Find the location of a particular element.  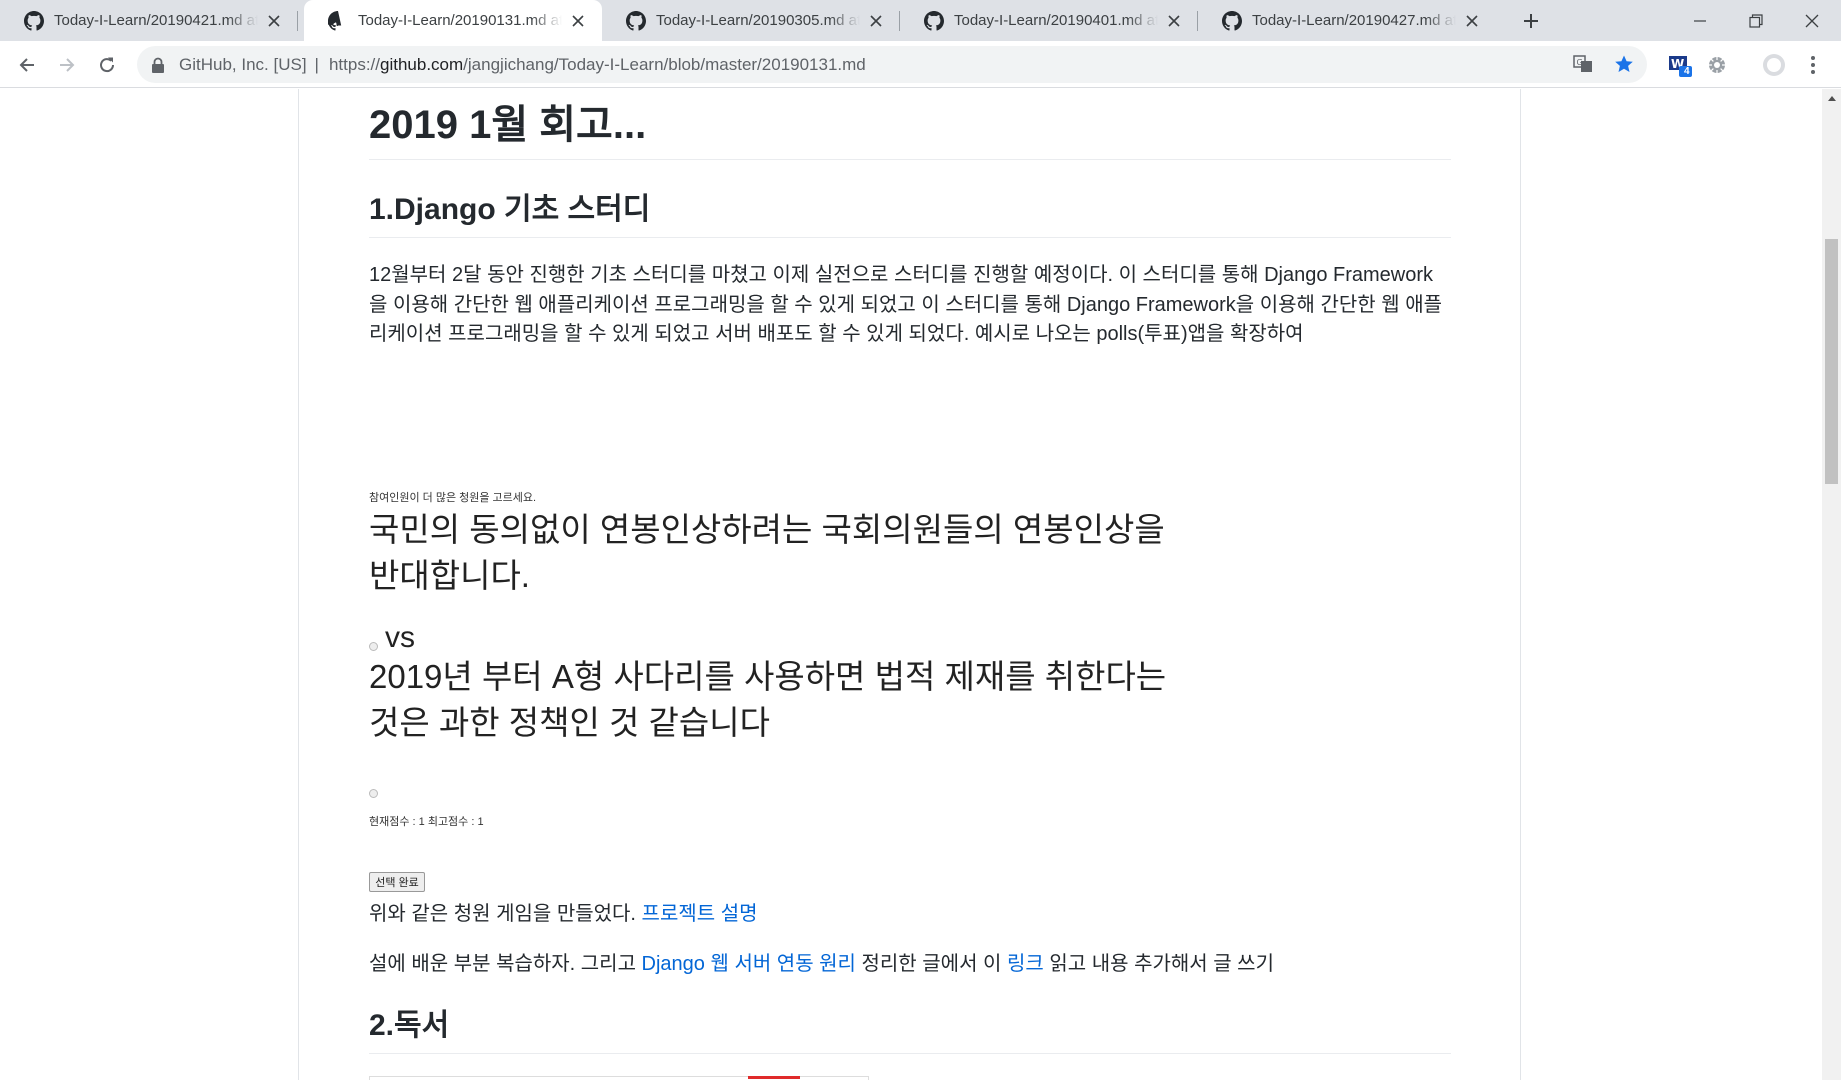

extension-badge: 4 is located at coordinates (1687, 71).